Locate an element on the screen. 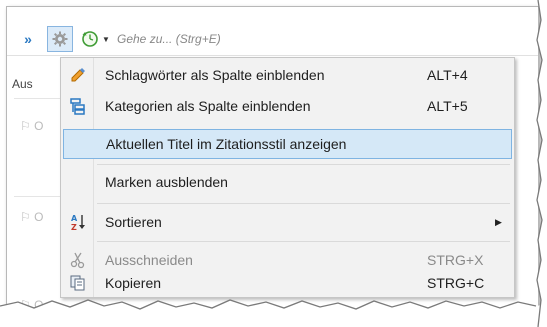 This screenshot has width=547, height=327. menu-item-label: Schlagwörter als Spalte einblenden is located at coordinates (215, 75).